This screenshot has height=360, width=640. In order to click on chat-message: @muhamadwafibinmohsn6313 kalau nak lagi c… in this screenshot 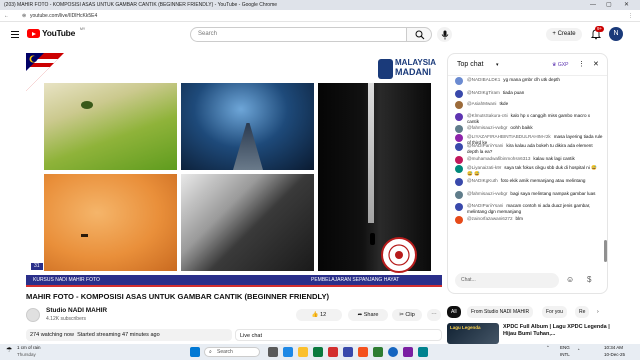, I will do `click(529, 160)`.